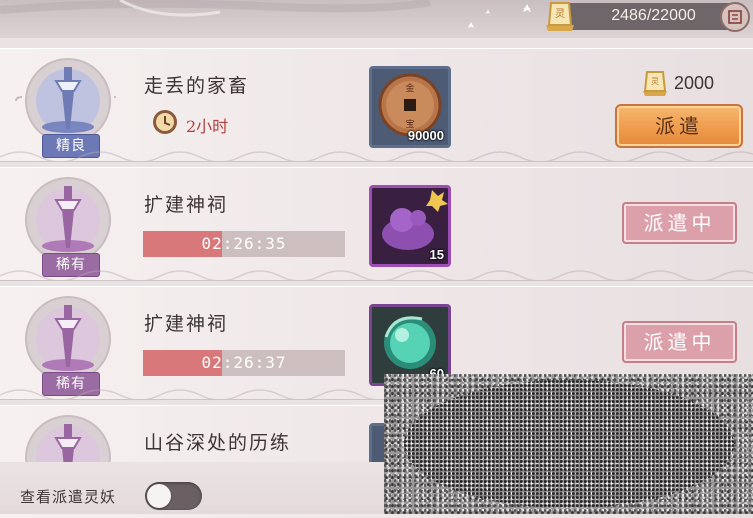  Describe the element at coordinates (165, 122) in the screenshot. I see `clock-icon` at that location.